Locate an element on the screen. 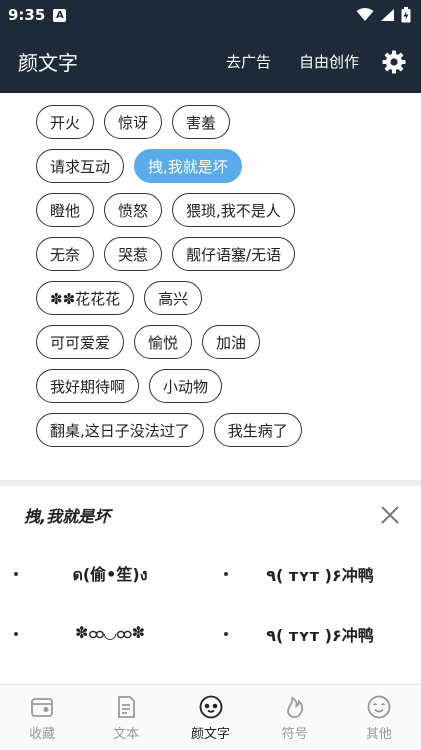 The height and width of the screenshot is (750, 421). gear-icon is located at coordinates (394, 62).